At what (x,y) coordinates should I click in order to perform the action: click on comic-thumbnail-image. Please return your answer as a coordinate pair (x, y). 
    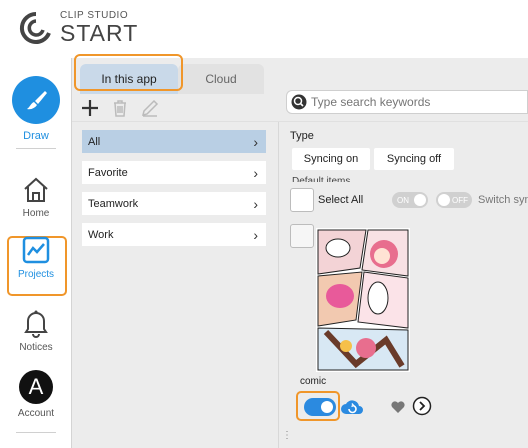
    Looking at the image, I should click on (363, 300).